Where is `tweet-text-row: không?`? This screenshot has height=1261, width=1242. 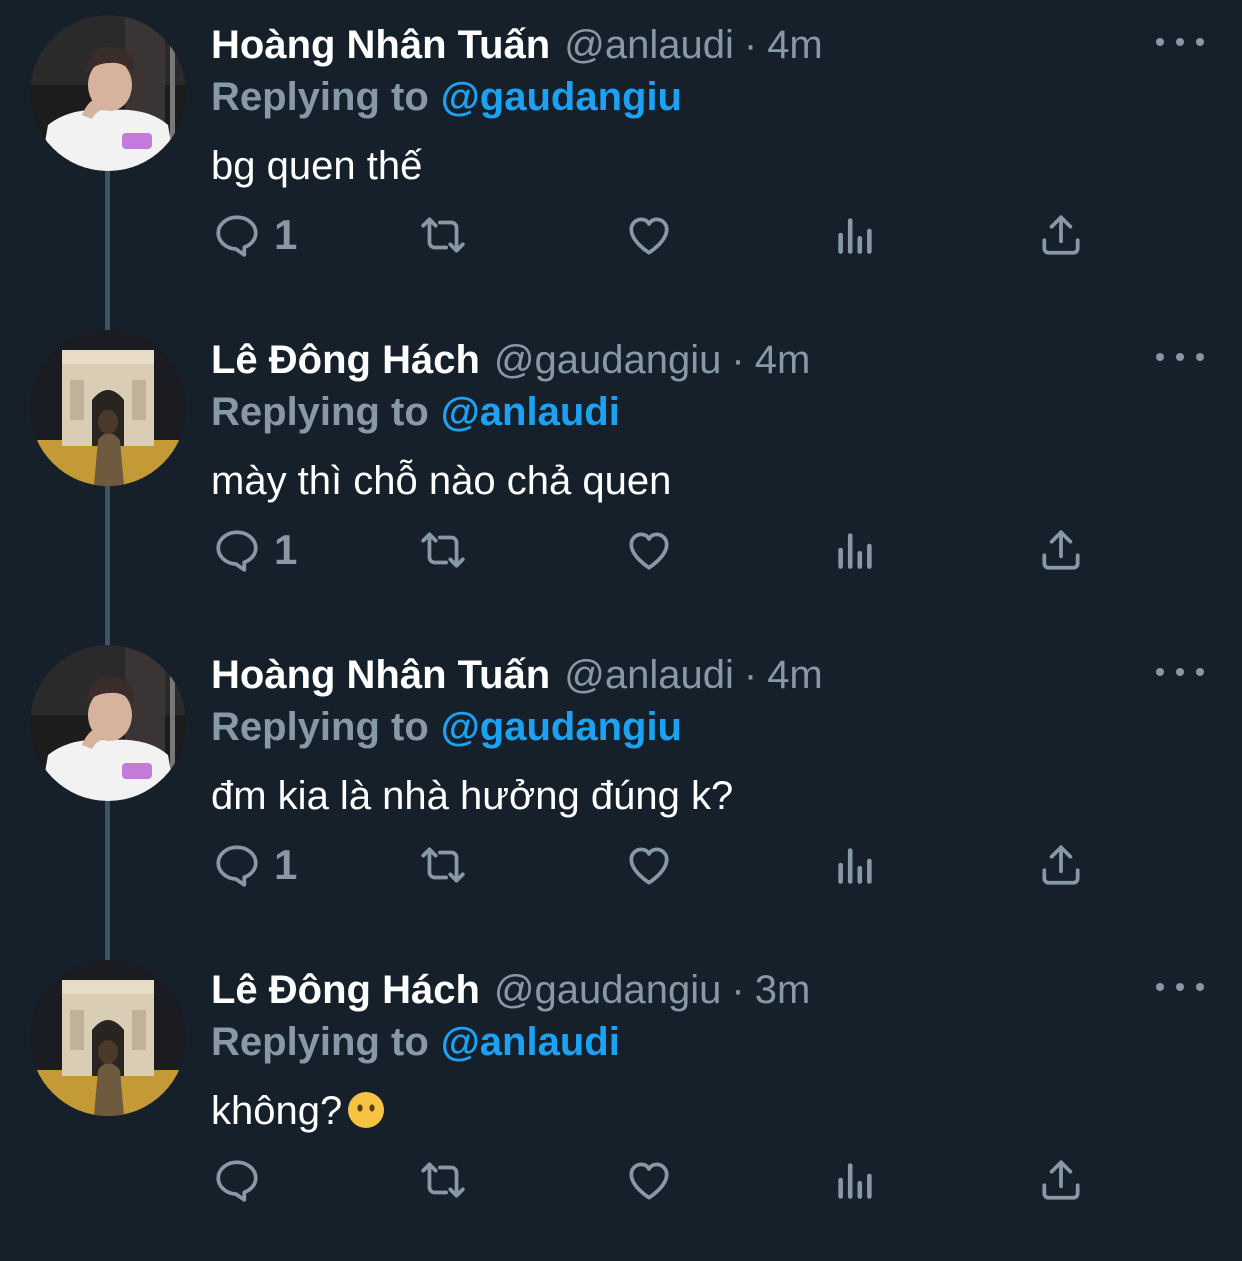 tweet-text-row: không? is located at coordinates (298, 1111).